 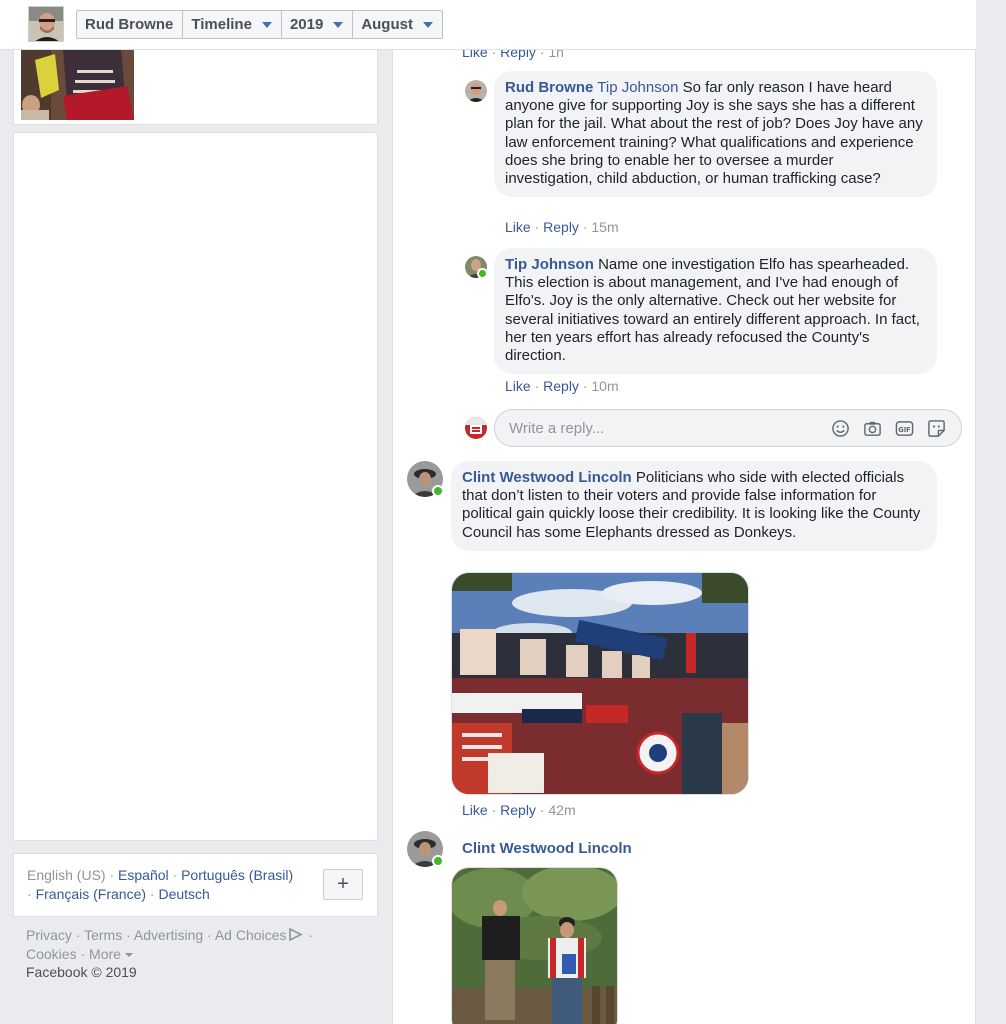 I want to click on more-caret-icon, so click(x=128, y=954).